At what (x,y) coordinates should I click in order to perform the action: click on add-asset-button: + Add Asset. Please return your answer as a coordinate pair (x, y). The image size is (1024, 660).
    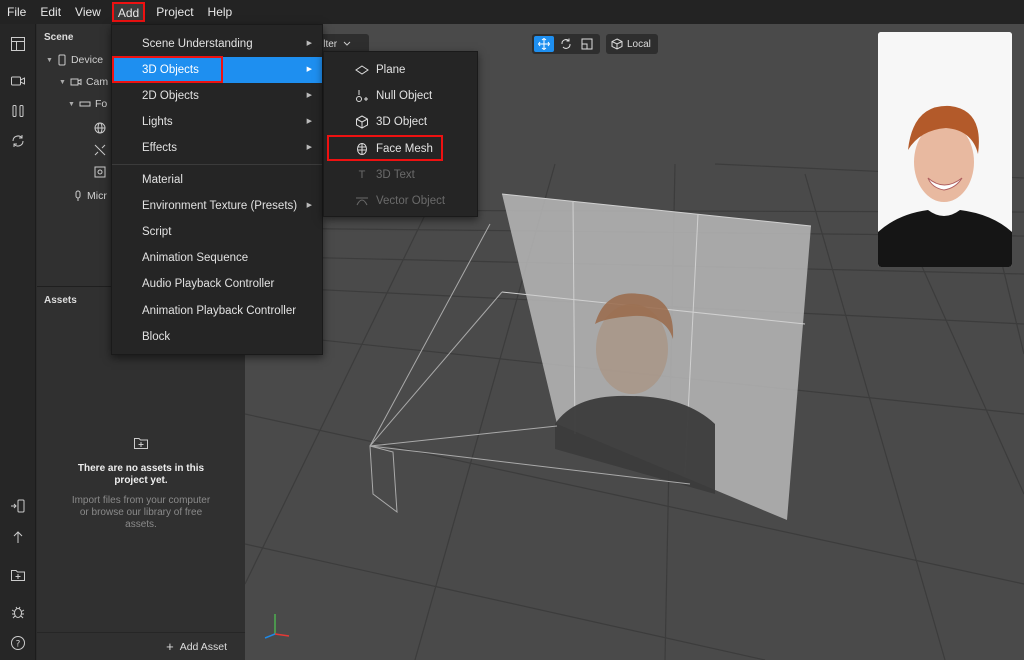
    Looking at the image, I should click on (141, 646).